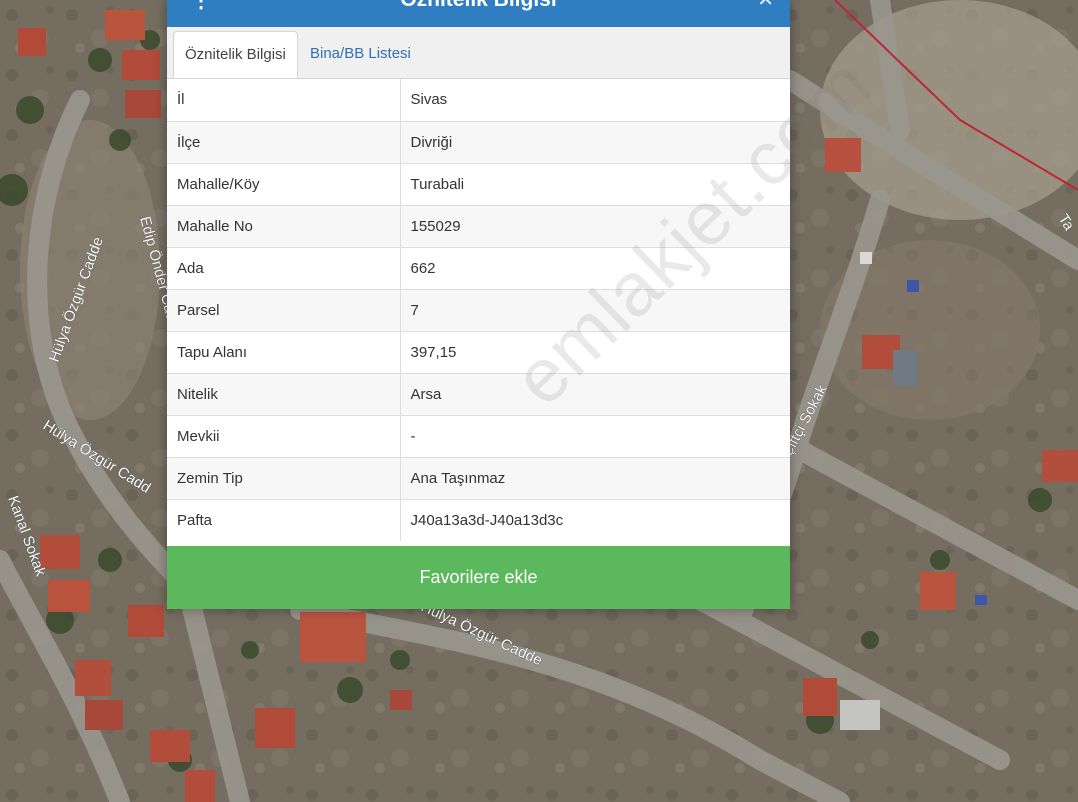  What do you see at coordinates (478, 13) in the screenshot?
I see `dialog-header: ⋮ Öznitelik Bilgisi ✕` at bounding box center [478, 13].